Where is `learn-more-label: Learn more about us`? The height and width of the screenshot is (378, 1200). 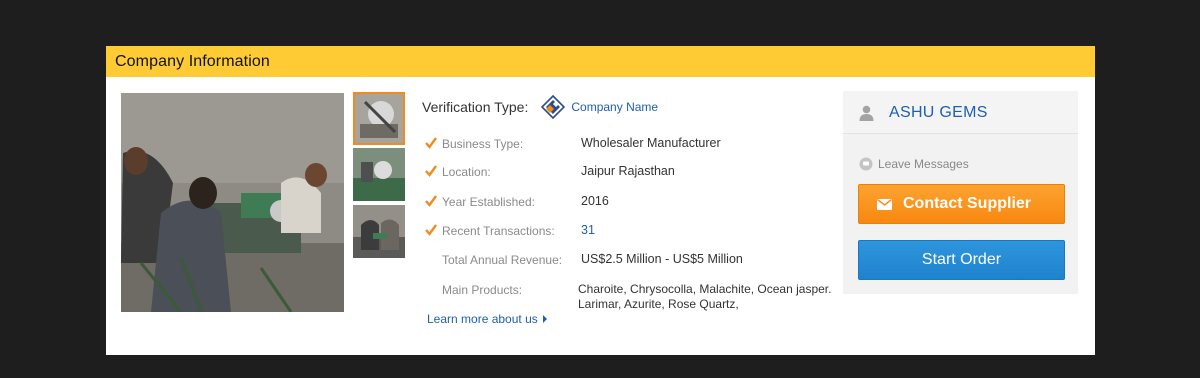
learn-more-label: Learn more about us is located at coordinates (482, 319).